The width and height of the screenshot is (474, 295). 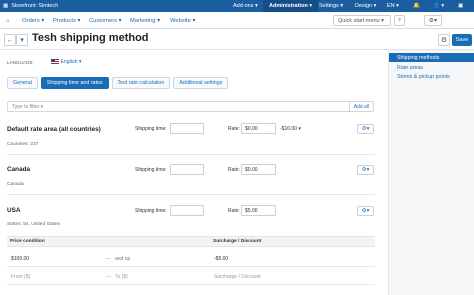 I want to click on bell-icon: 🔔, so click(x=416, y=6).